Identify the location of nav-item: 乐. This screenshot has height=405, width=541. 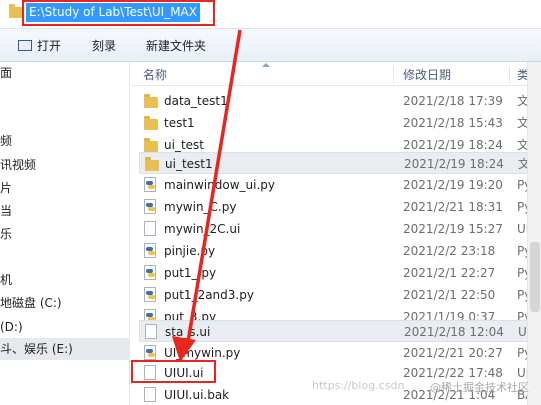
(65, 234).